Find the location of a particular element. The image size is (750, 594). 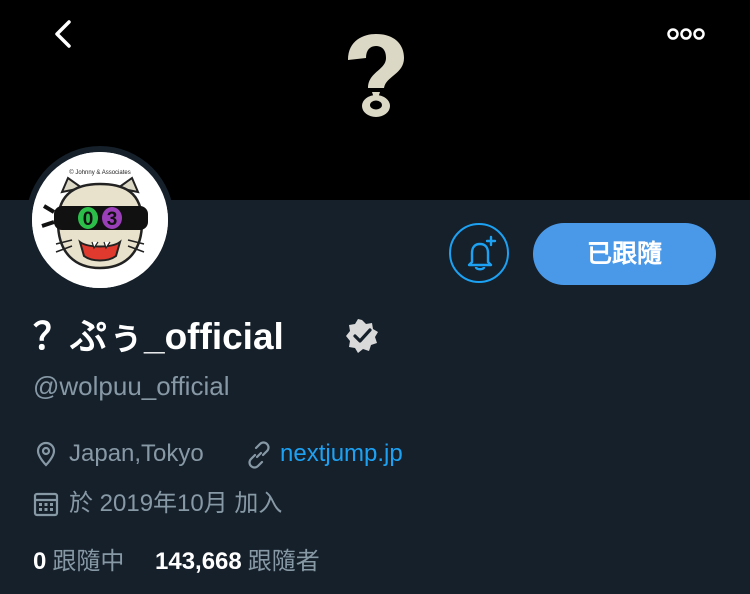

back-button is located at coordinates (64, 36).